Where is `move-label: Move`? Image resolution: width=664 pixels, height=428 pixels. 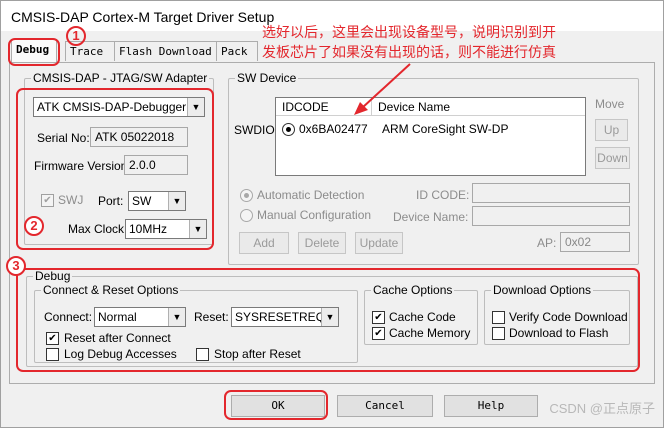 move-label: Move is located at coordinates (610, 104).